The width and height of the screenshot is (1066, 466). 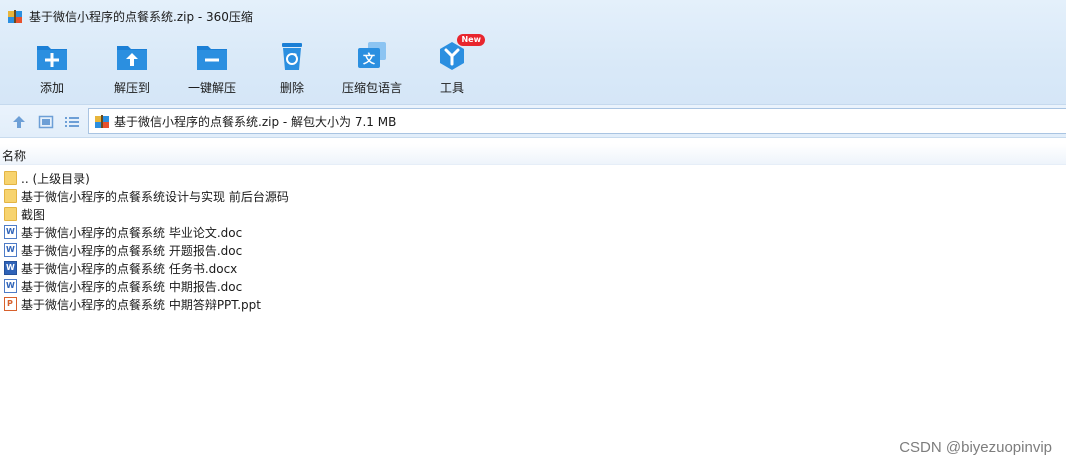 I want to click on watermark: CSDN @biyezuopinvip, so click(x=975, y=447).